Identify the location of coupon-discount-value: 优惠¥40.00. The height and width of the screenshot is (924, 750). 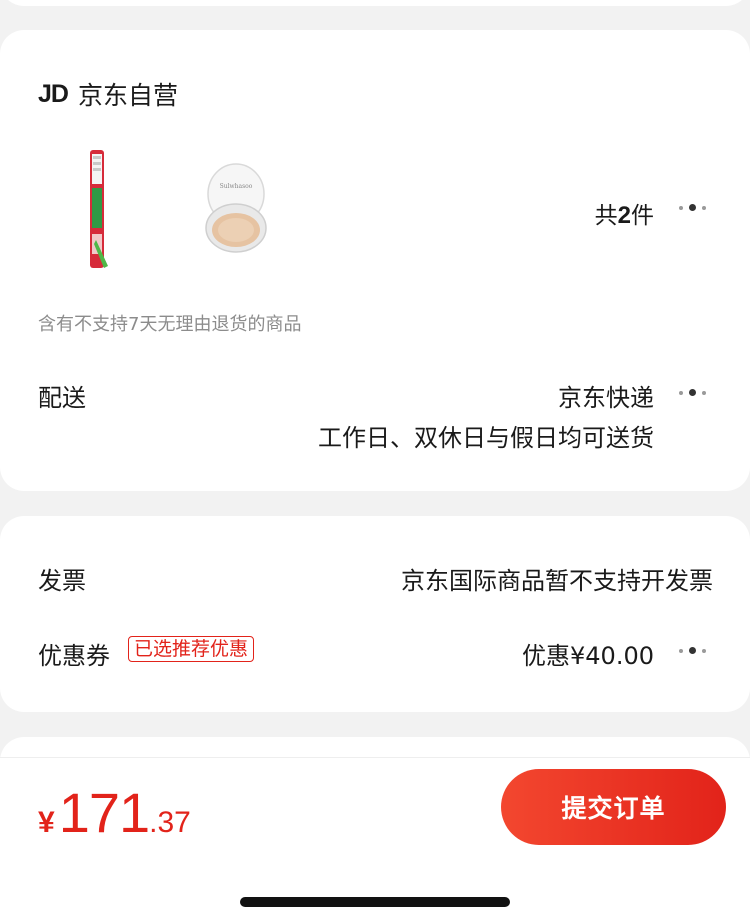
(588, 653).